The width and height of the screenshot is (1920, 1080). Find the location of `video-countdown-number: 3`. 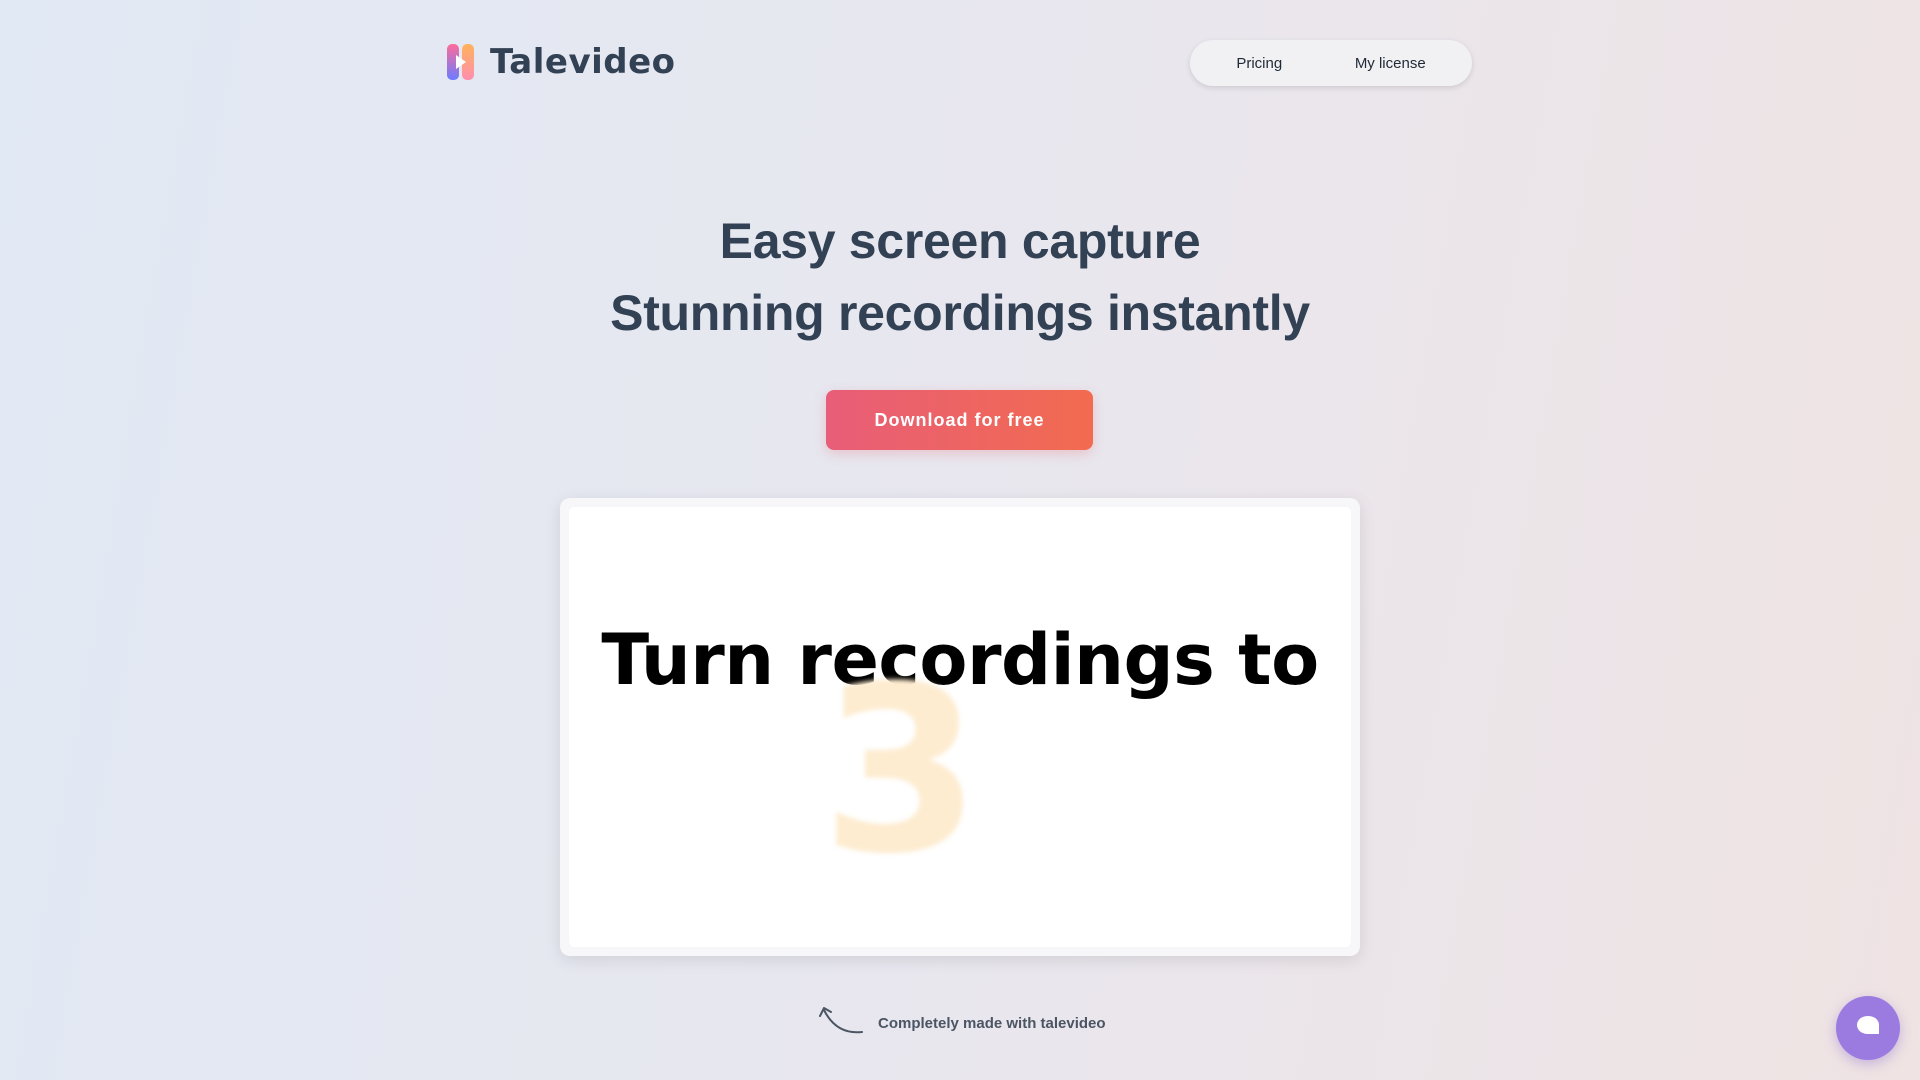

video-countdown-number: 3 is located at coordinates (901, 771).